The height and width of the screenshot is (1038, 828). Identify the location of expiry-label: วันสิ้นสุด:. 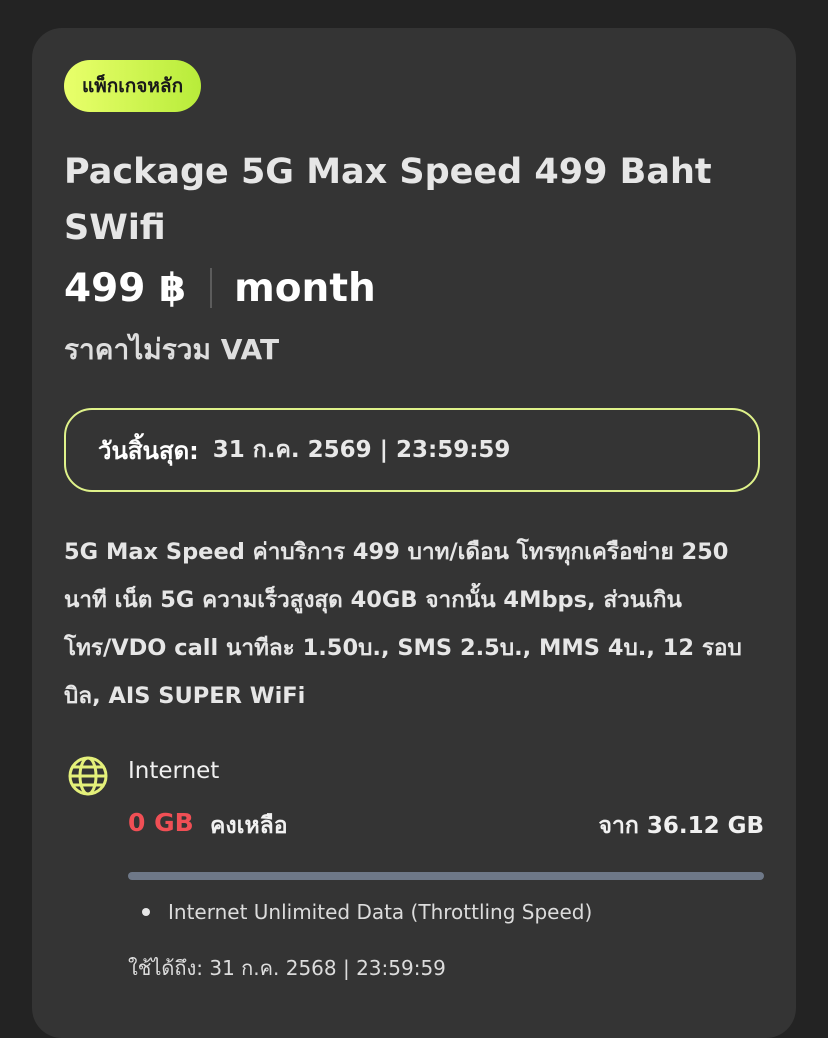
(148, 450).